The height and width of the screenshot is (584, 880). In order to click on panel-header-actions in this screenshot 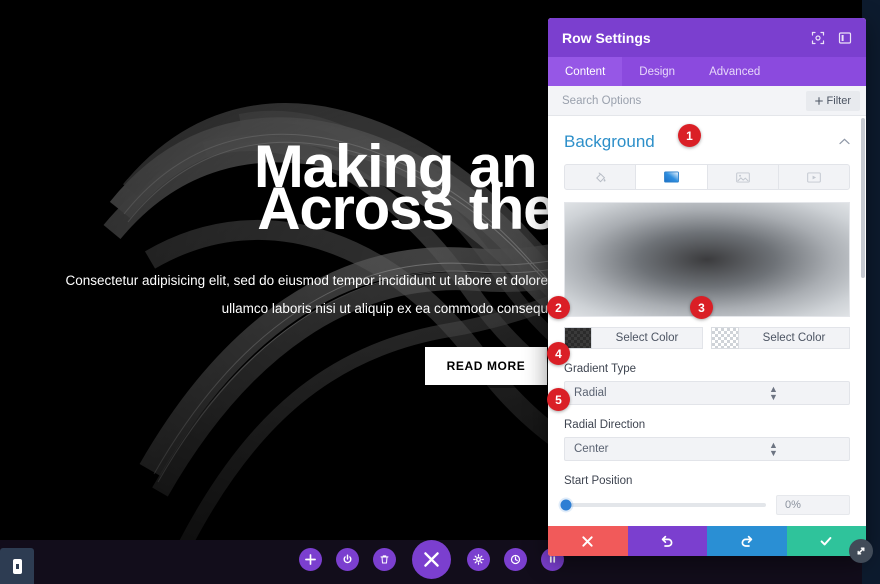, I will do `click(831, 37)`.